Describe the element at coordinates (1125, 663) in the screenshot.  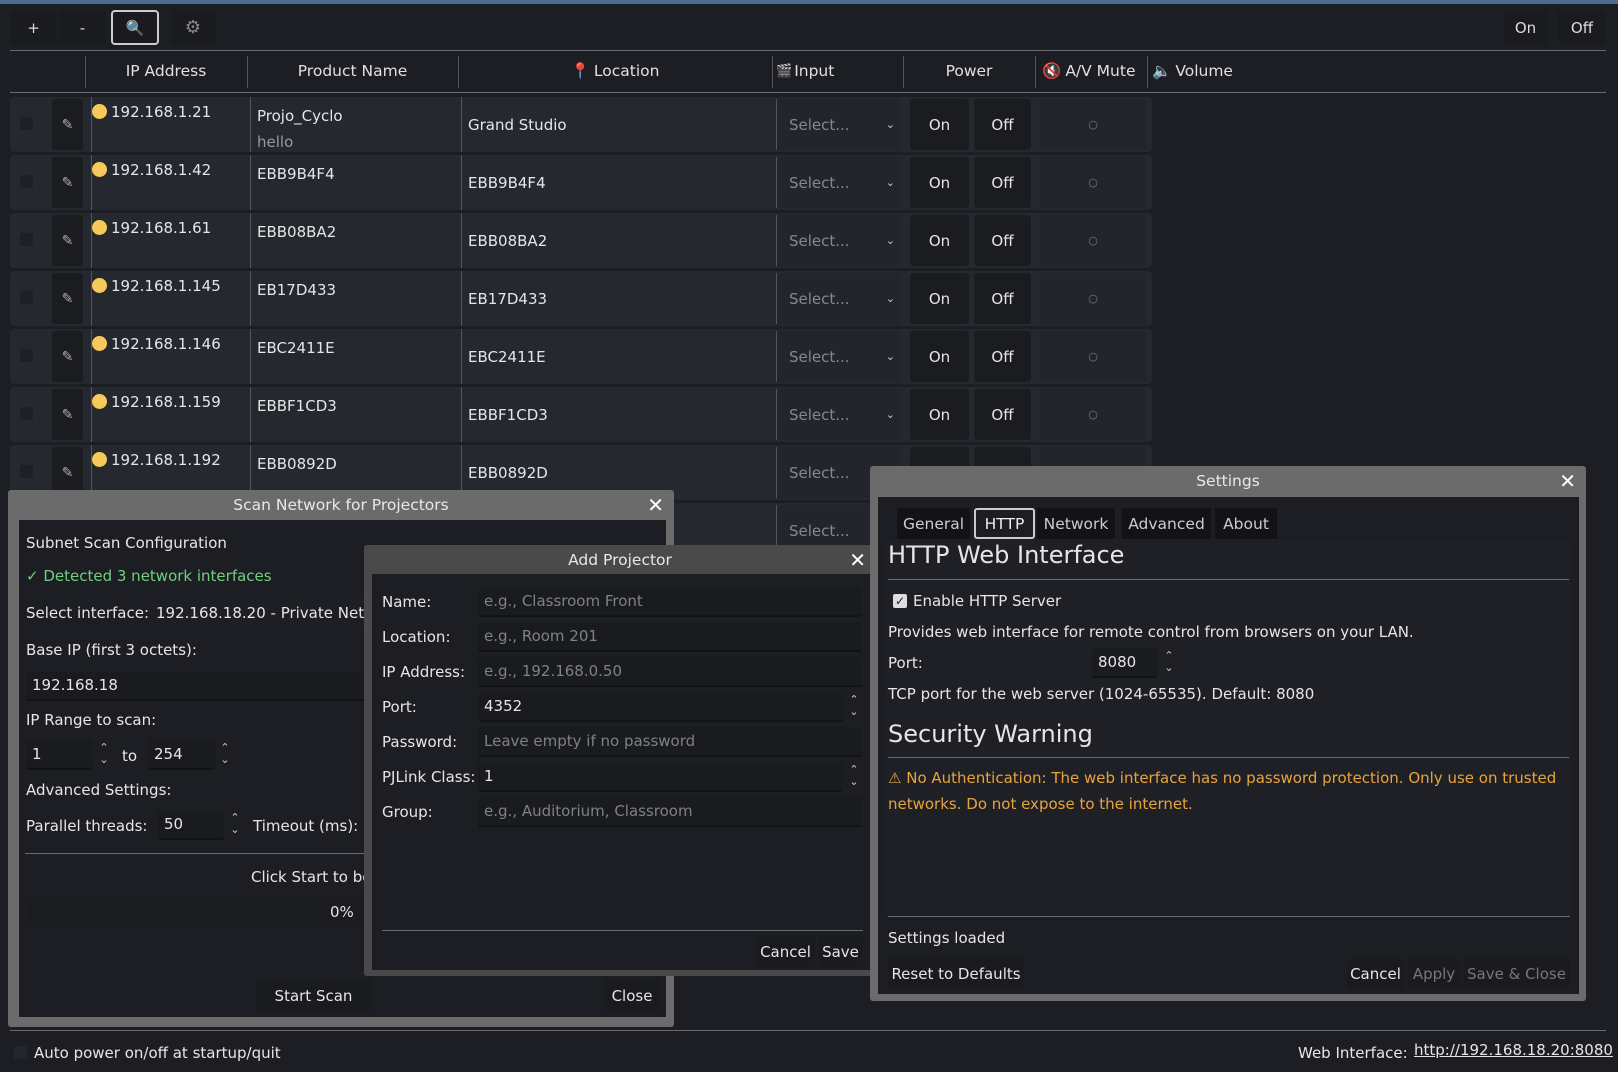
I see `http-port-input: 8080` at that location.